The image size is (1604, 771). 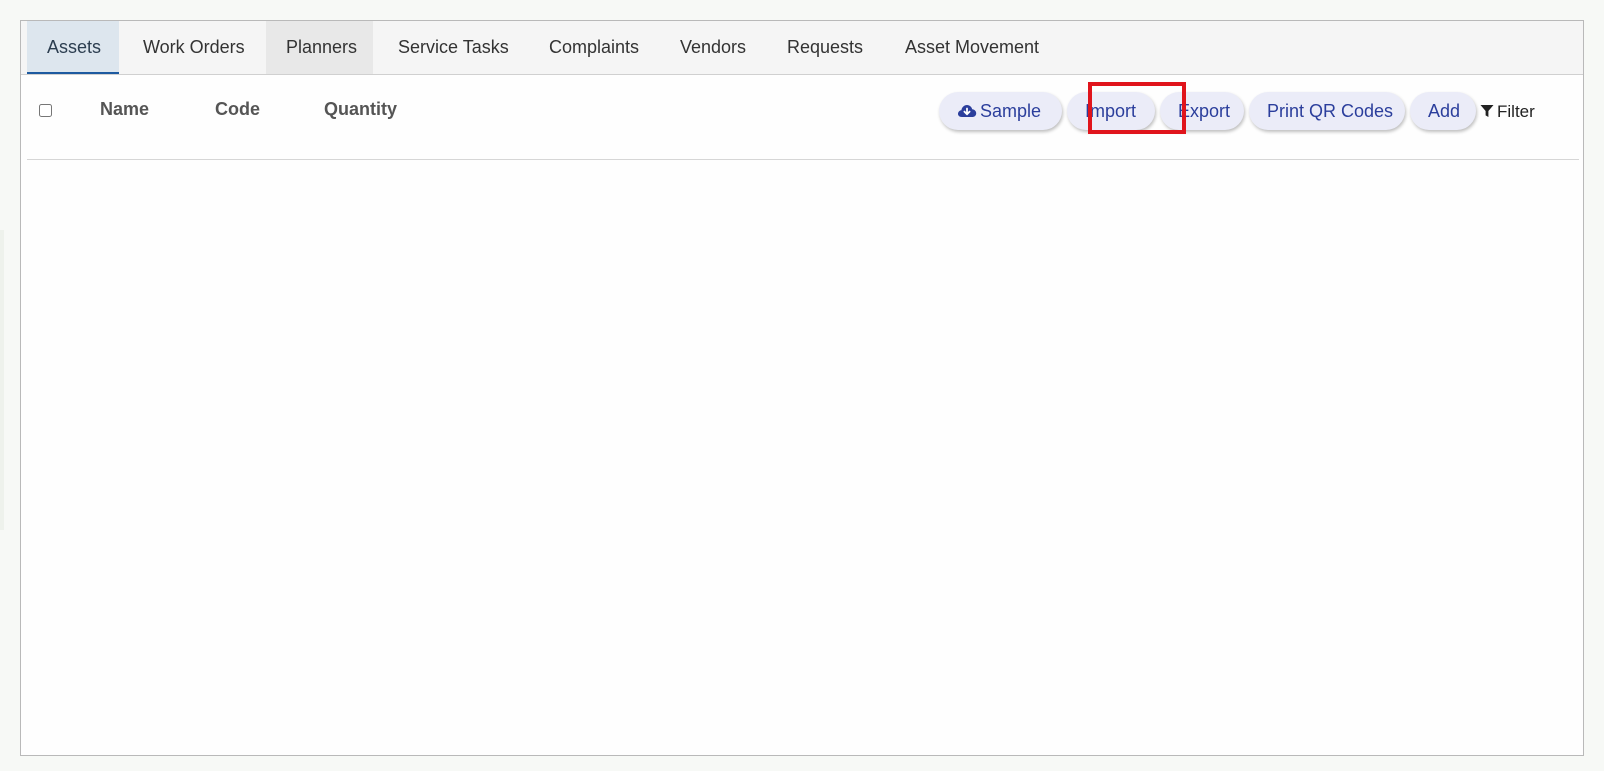 I want to click on add-button: Add, so click(x=1443, y=111).